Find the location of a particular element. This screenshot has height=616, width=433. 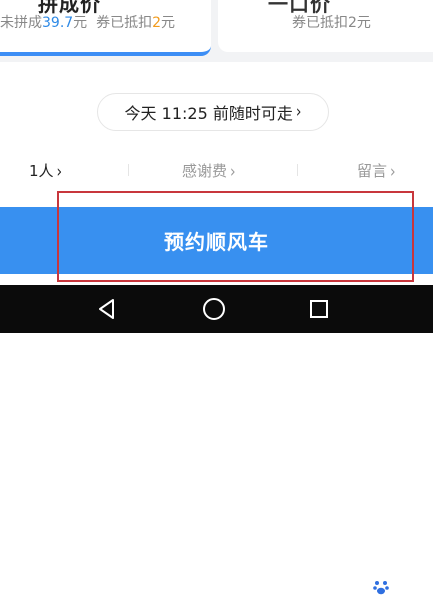

back-button is located at coordinates (107, 309).